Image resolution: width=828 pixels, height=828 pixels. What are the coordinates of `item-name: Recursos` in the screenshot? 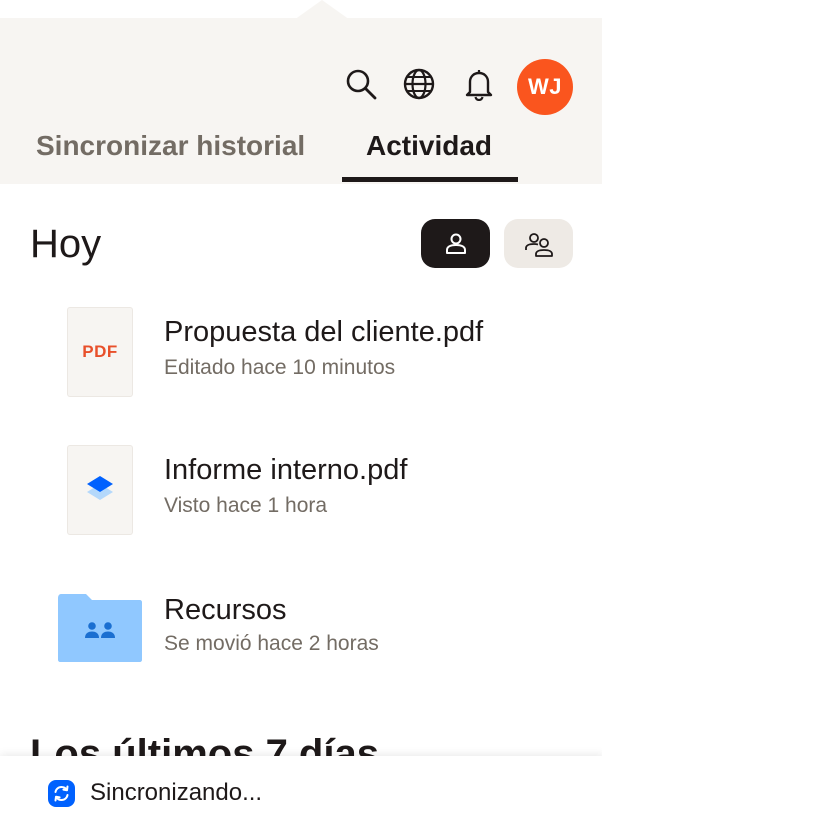 It's located at (225, 610).